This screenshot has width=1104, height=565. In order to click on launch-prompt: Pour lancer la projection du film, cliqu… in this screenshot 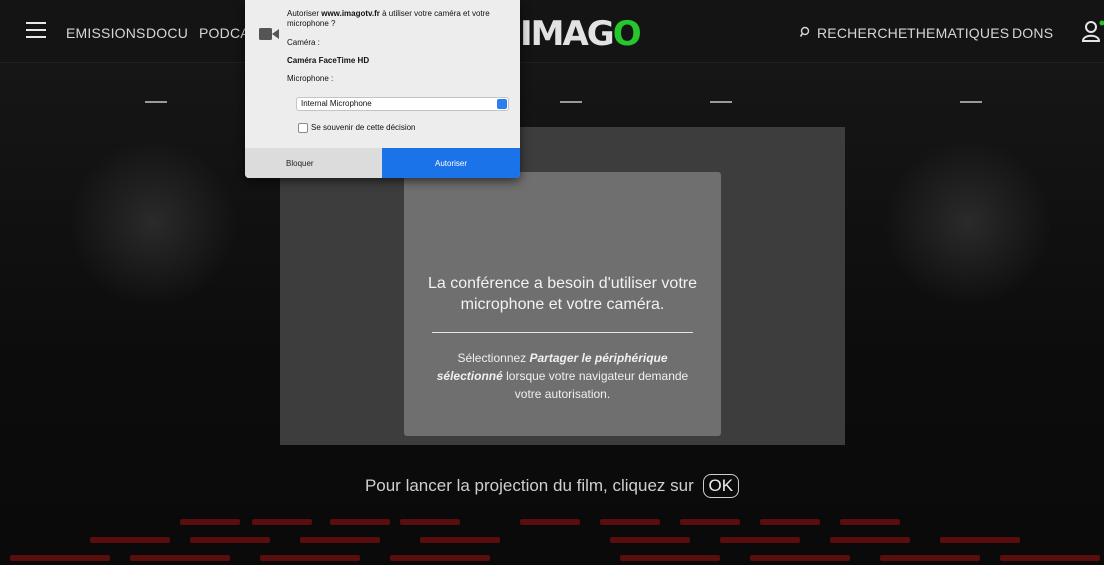, I will do `click(552, 486)`.